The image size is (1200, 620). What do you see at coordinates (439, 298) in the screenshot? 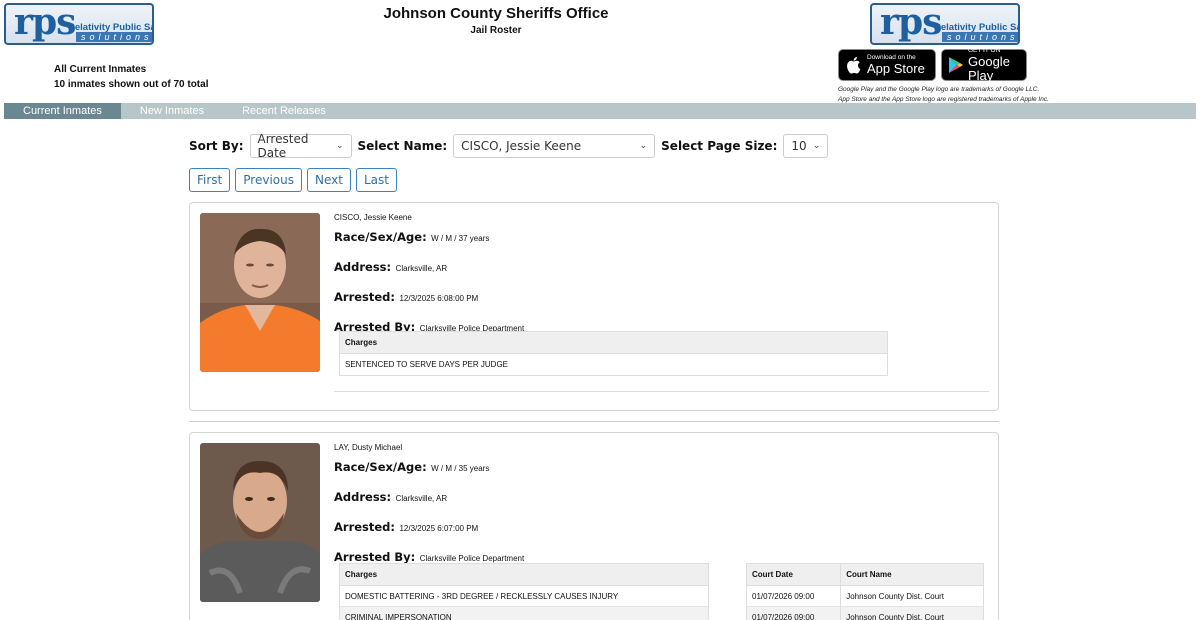
I see `arrested-value: 12/3/2025 6:08:00 PM` at bounding box center [439, 298].